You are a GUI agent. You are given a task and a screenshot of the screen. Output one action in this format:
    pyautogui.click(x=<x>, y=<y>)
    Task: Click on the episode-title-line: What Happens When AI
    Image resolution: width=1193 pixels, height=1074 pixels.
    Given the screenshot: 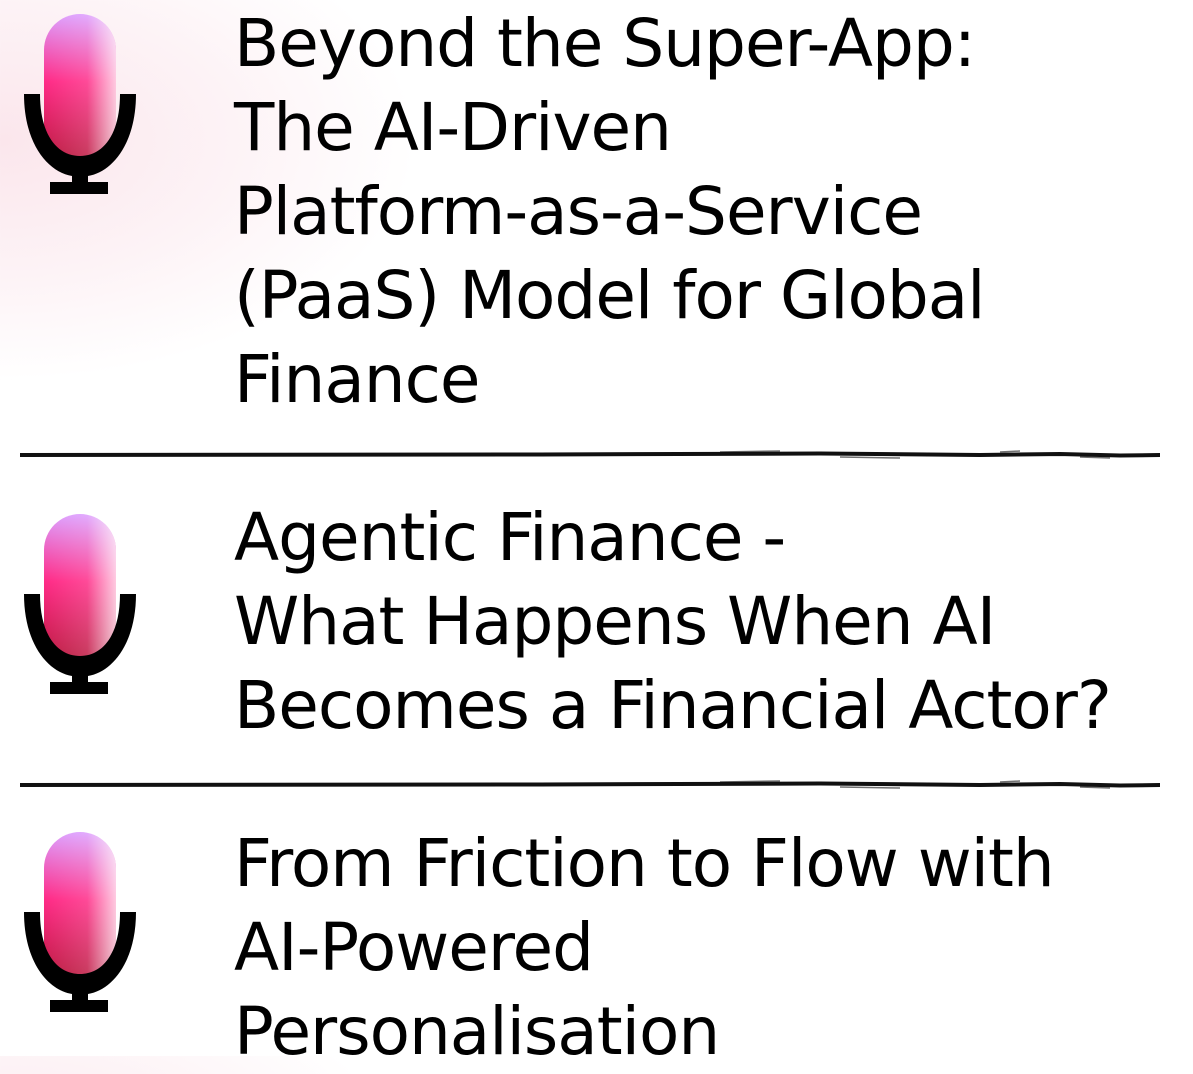 What is the action you would take?
    pyautogui.click(x=615, y=621)
    